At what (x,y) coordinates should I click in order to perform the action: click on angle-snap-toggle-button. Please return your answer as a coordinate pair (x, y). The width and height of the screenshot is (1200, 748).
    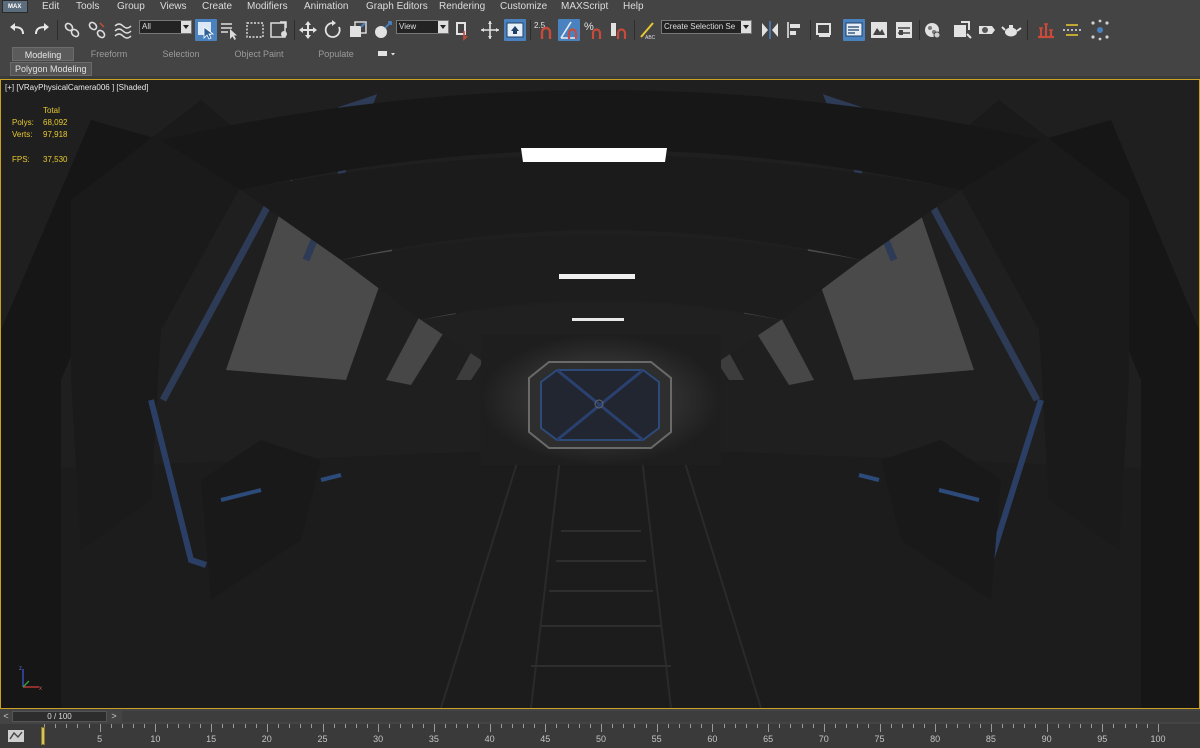
    Looking at the image, I should click on (569, 30).